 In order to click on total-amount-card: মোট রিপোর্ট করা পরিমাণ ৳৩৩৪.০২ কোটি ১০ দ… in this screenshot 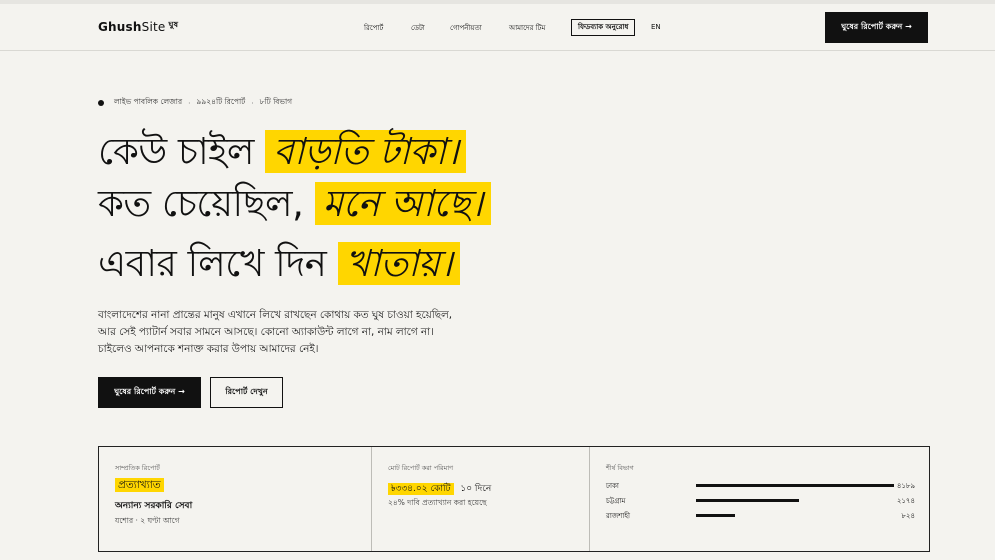, I will do `click(481, 499)`.